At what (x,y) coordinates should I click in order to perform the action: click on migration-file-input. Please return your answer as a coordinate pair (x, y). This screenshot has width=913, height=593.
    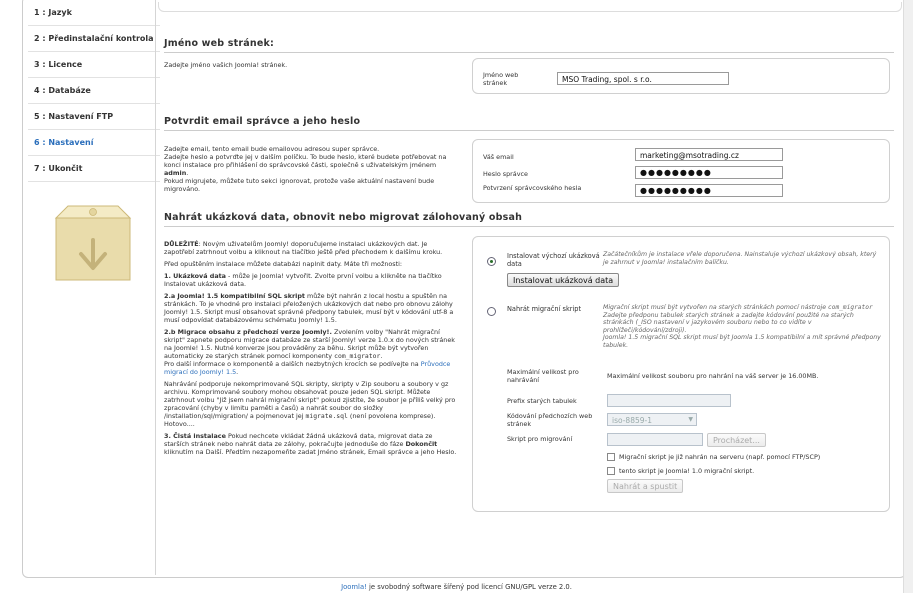
    Looking at the image, I should click on (655, 439).